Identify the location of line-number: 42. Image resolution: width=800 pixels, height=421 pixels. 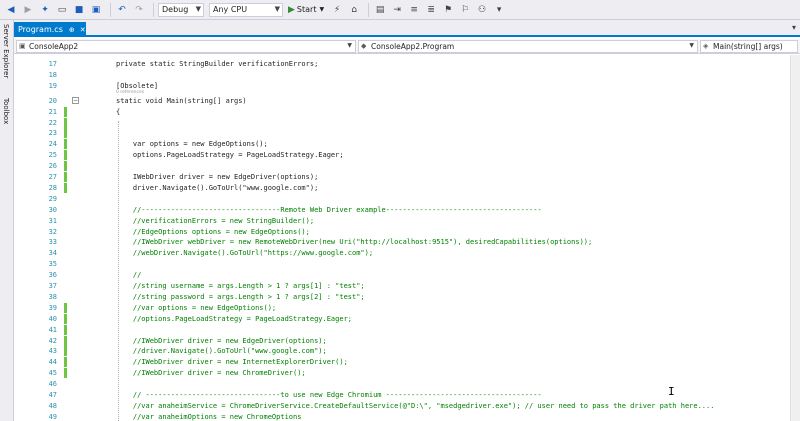
(52, 340).